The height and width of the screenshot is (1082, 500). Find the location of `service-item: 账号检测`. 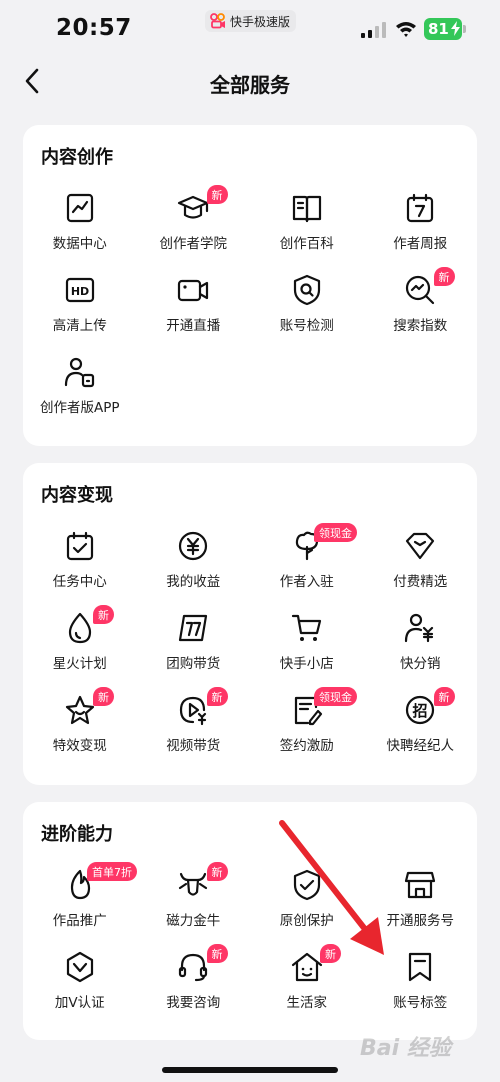

service-item: 账号检测 is located at coordinates (307, 308).